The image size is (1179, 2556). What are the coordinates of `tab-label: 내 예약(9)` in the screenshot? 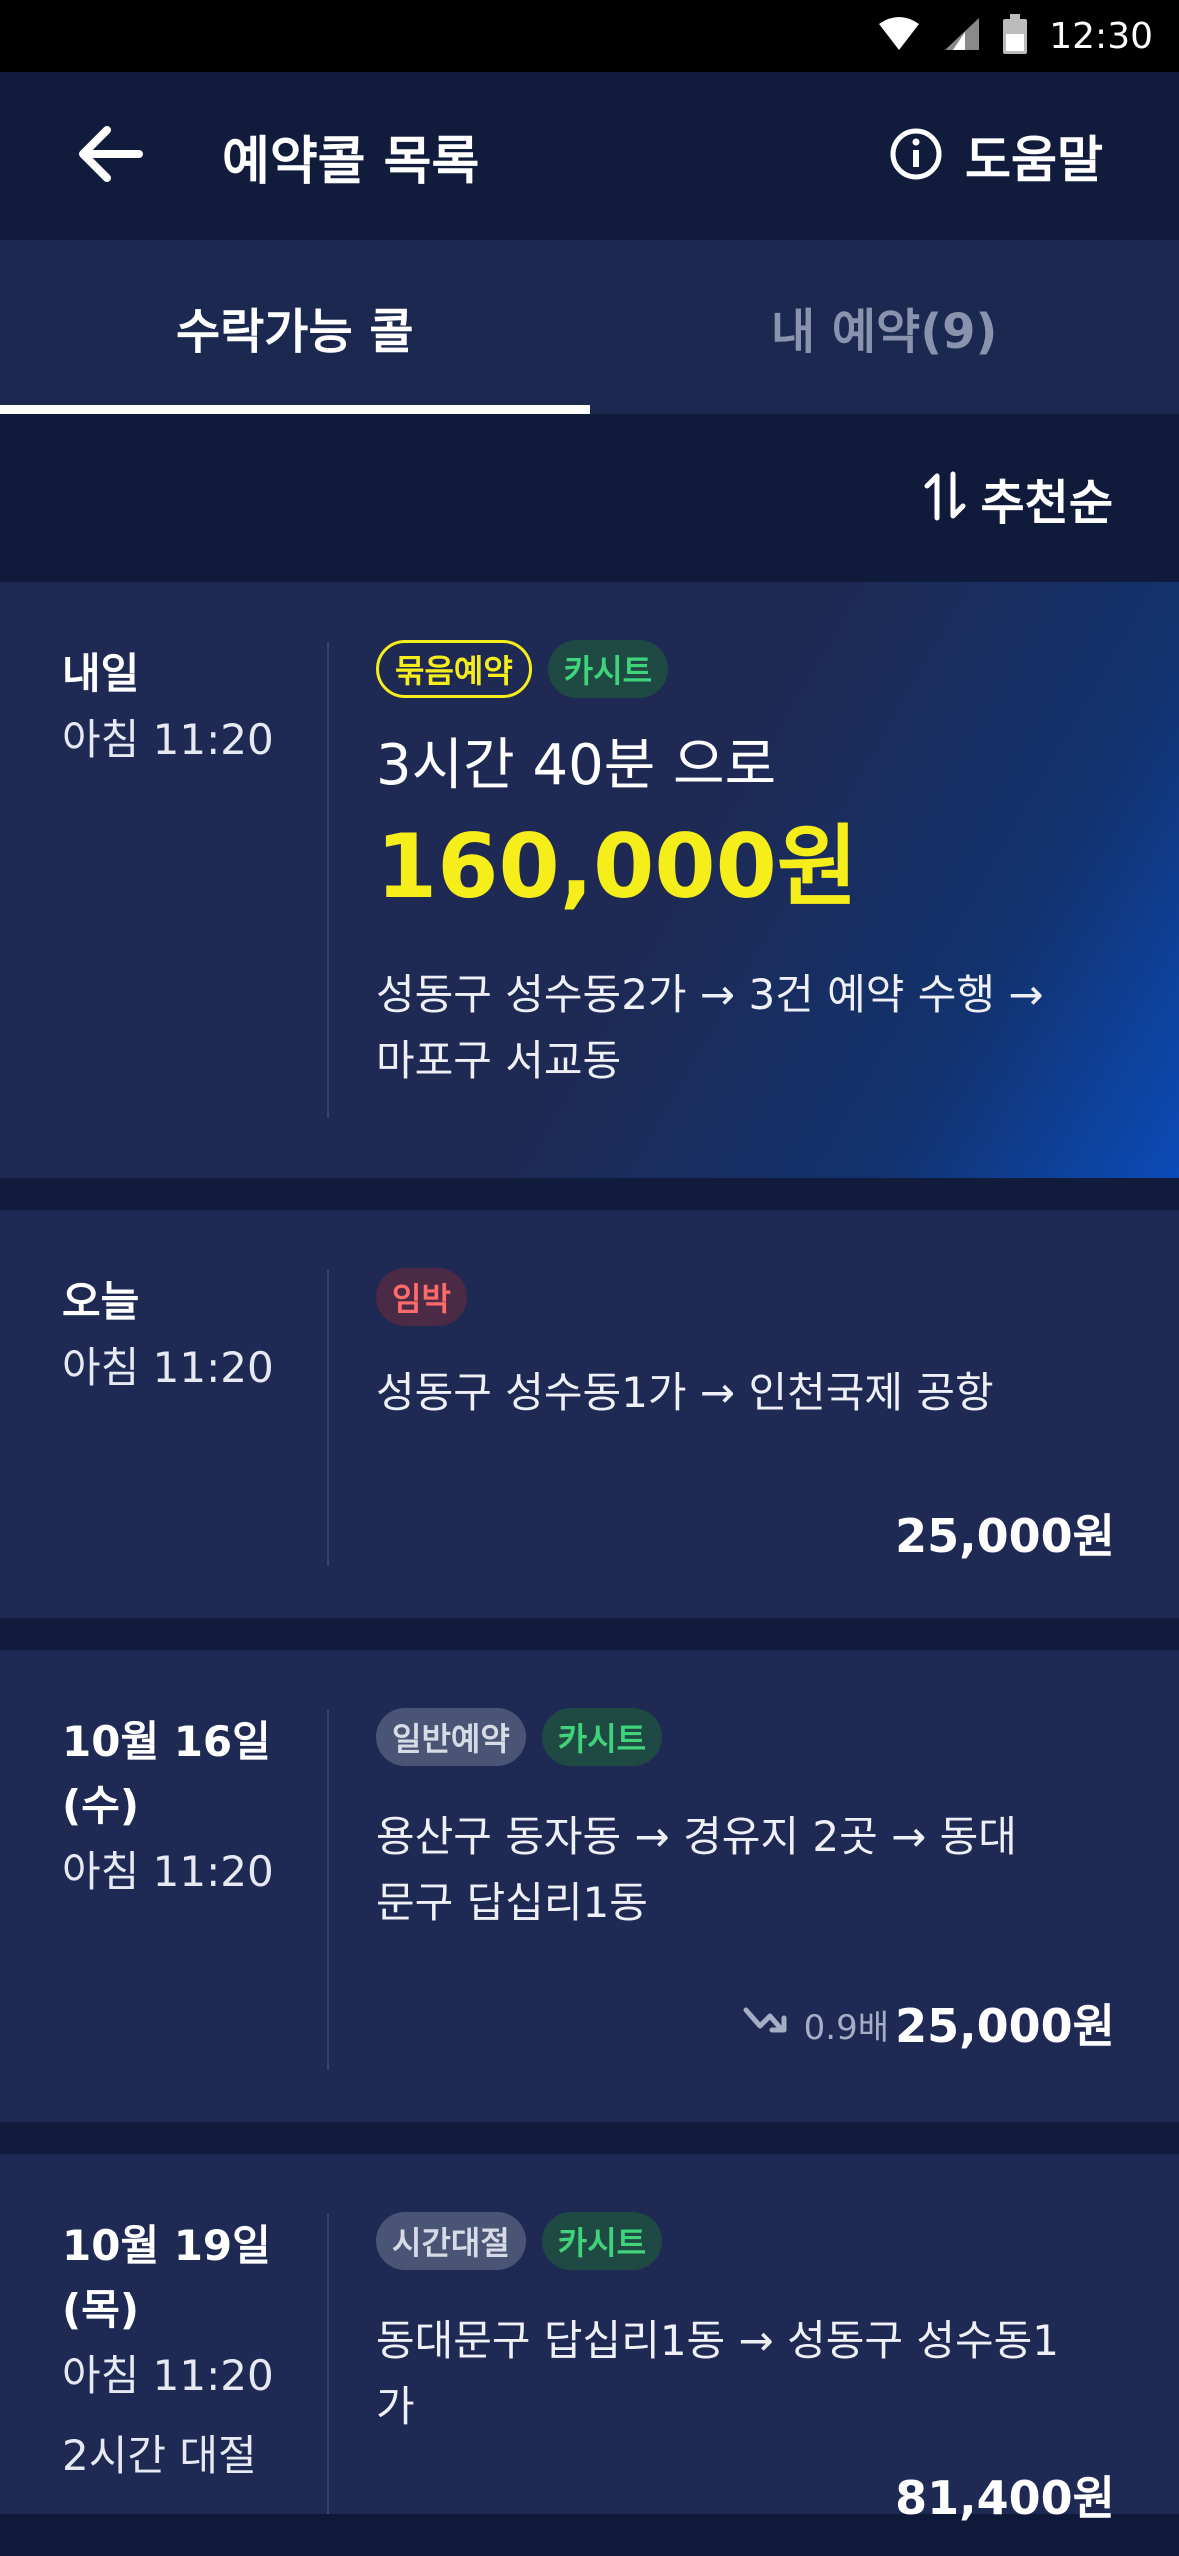 It's located at (884, 332).